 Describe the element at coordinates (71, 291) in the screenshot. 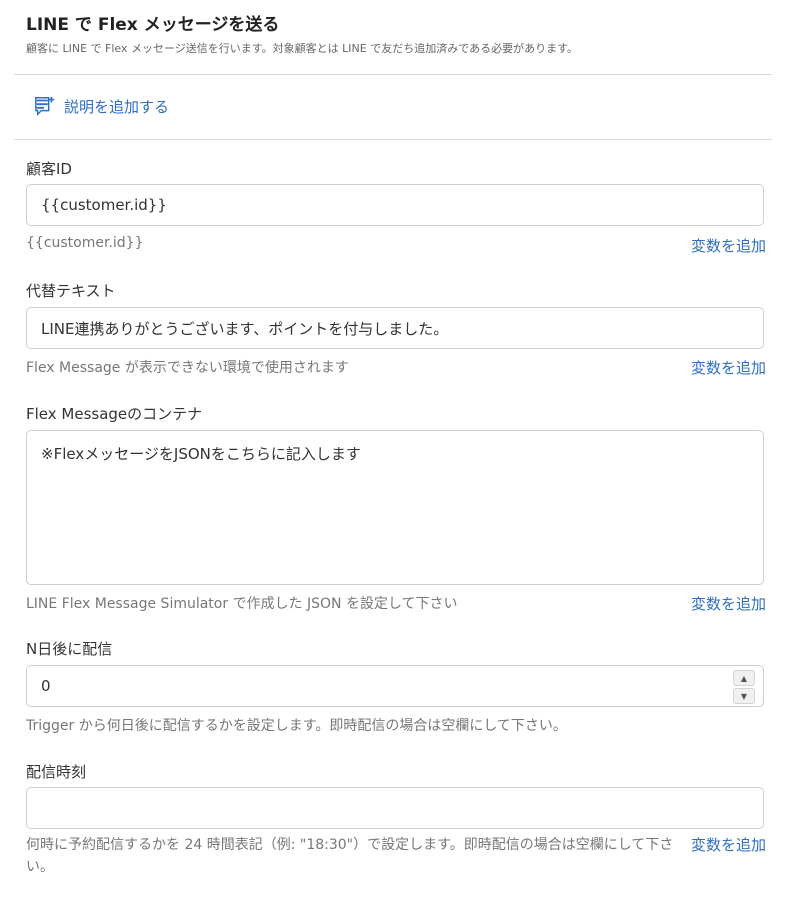

I see `alt-text-label: 代替テキスト` at that location.